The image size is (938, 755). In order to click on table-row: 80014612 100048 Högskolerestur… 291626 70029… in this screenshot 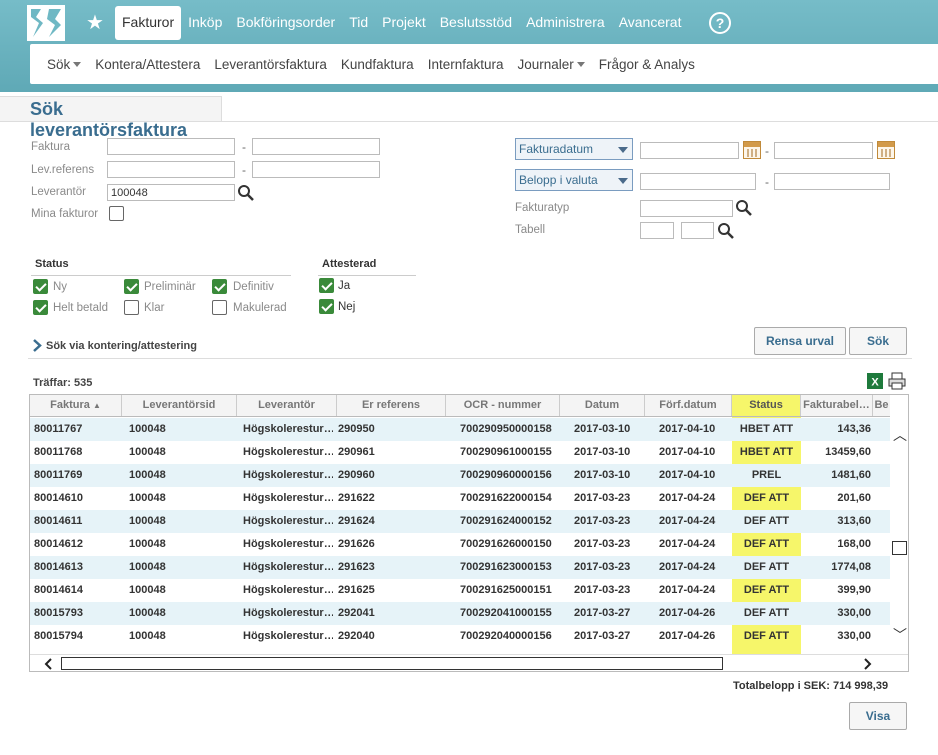, I will do `click(460, 544)`.